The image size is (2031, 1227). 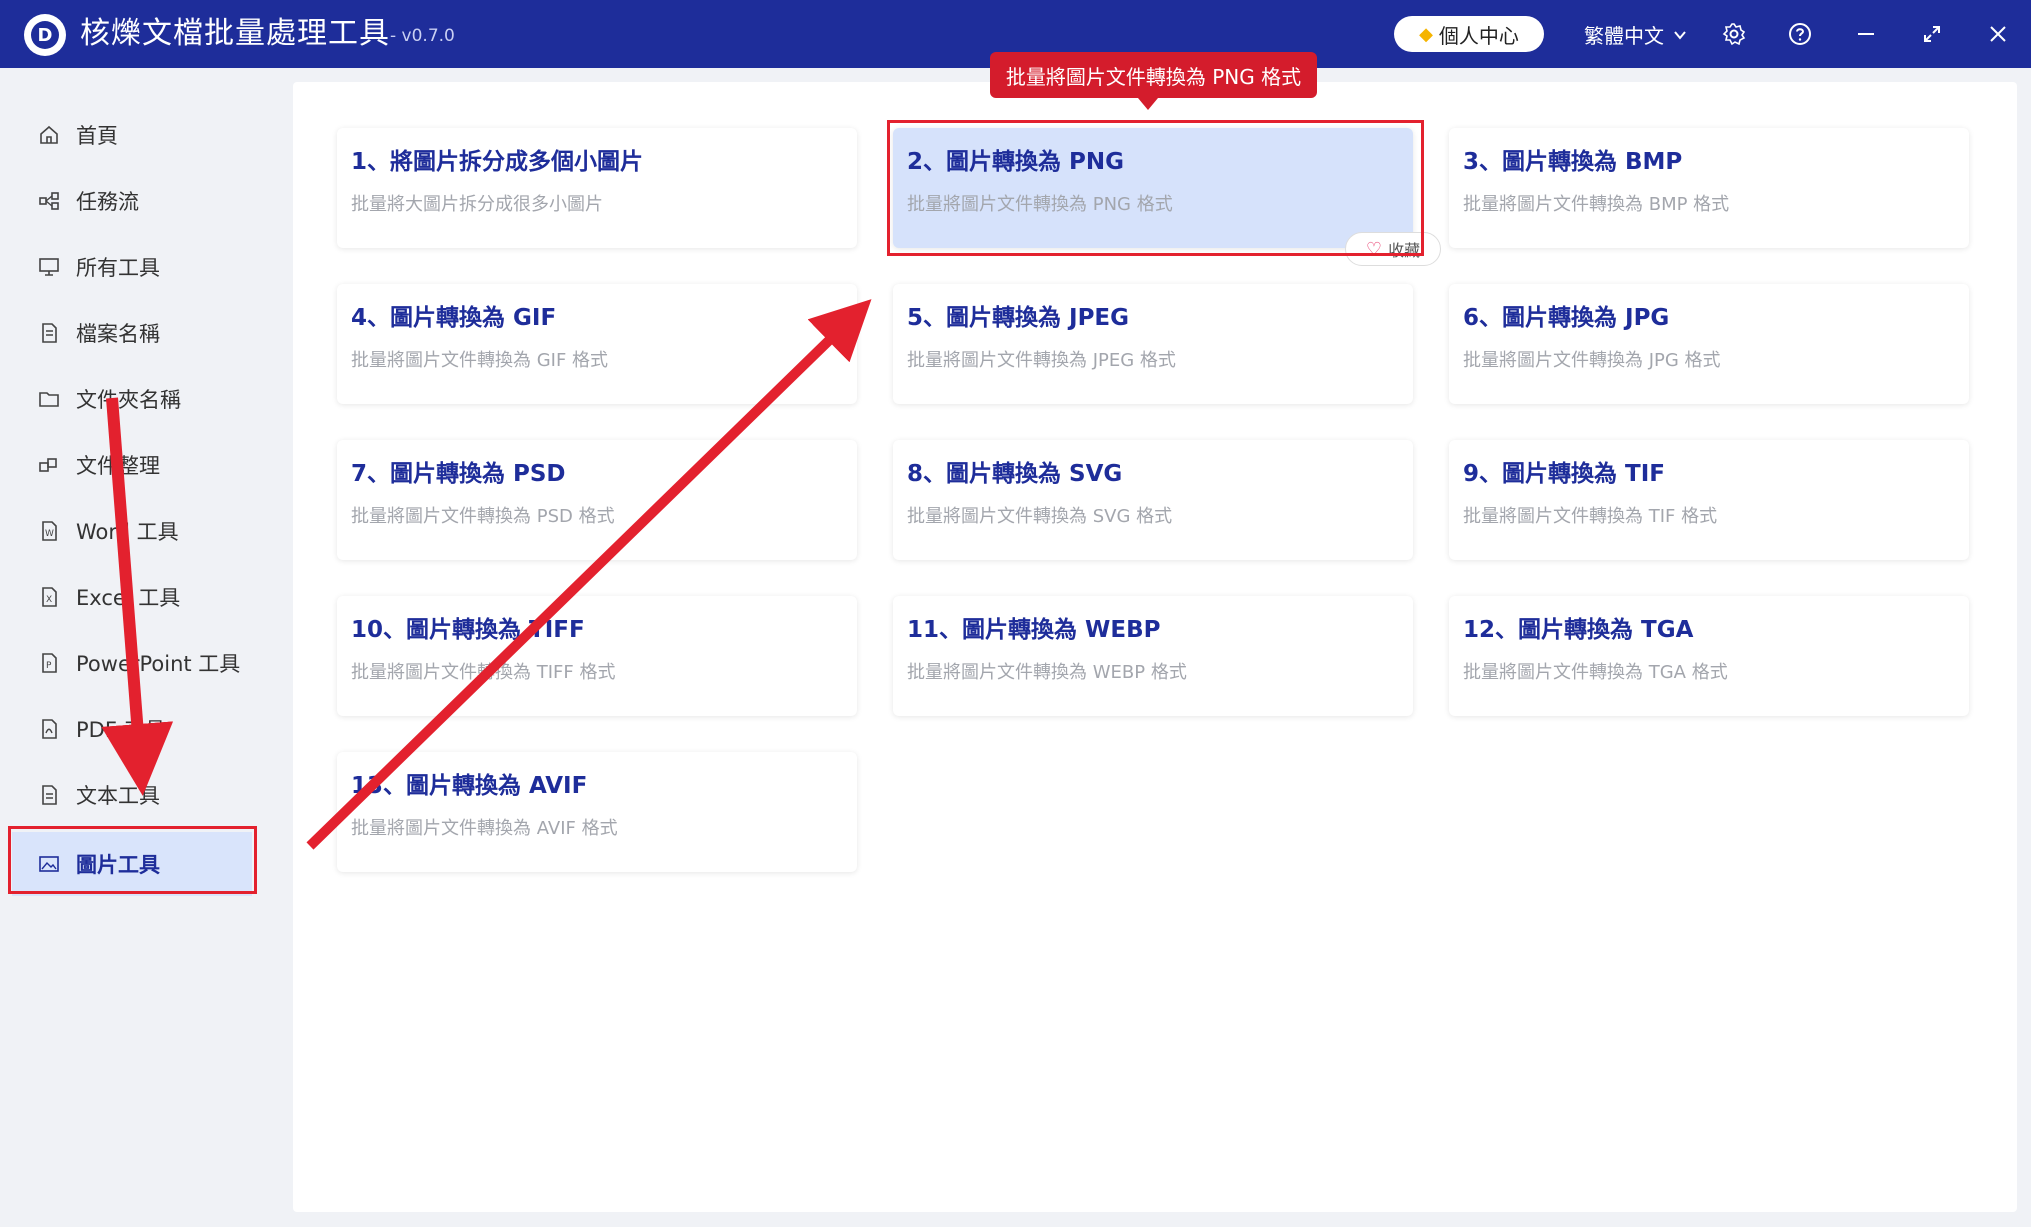 What do you see at coordinates (49, 600) in the screenshot?
I see `svg-text: X` at bounding box center [49, 600].